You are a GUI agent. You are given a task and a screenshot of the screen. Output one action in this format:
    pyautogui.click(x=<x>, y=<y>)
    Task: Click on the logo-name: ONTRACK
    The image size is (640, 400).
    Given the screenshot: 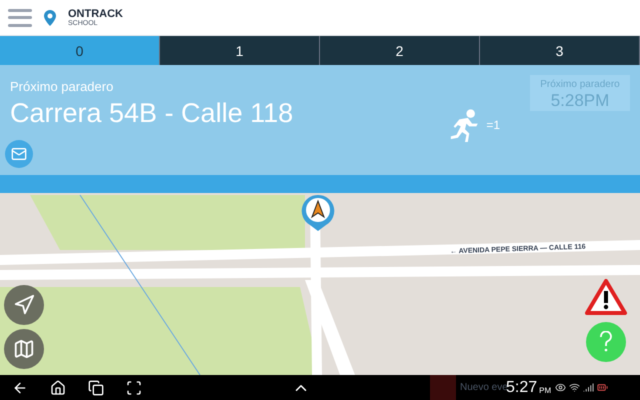 What is the action you would take?
    pyautogui.click(x=95, y=14)
    